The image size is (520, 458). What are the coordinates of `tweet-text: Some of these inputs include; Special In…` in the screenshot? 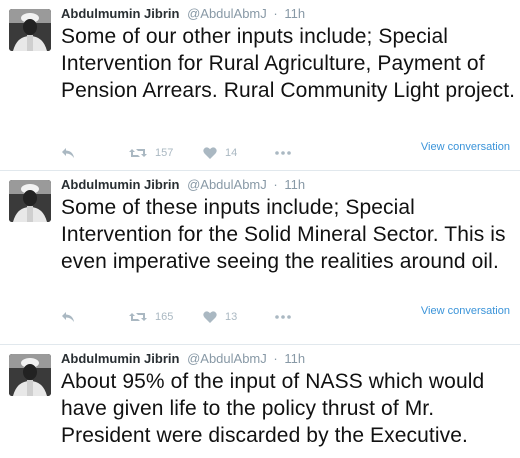 It's located at (283, 234).